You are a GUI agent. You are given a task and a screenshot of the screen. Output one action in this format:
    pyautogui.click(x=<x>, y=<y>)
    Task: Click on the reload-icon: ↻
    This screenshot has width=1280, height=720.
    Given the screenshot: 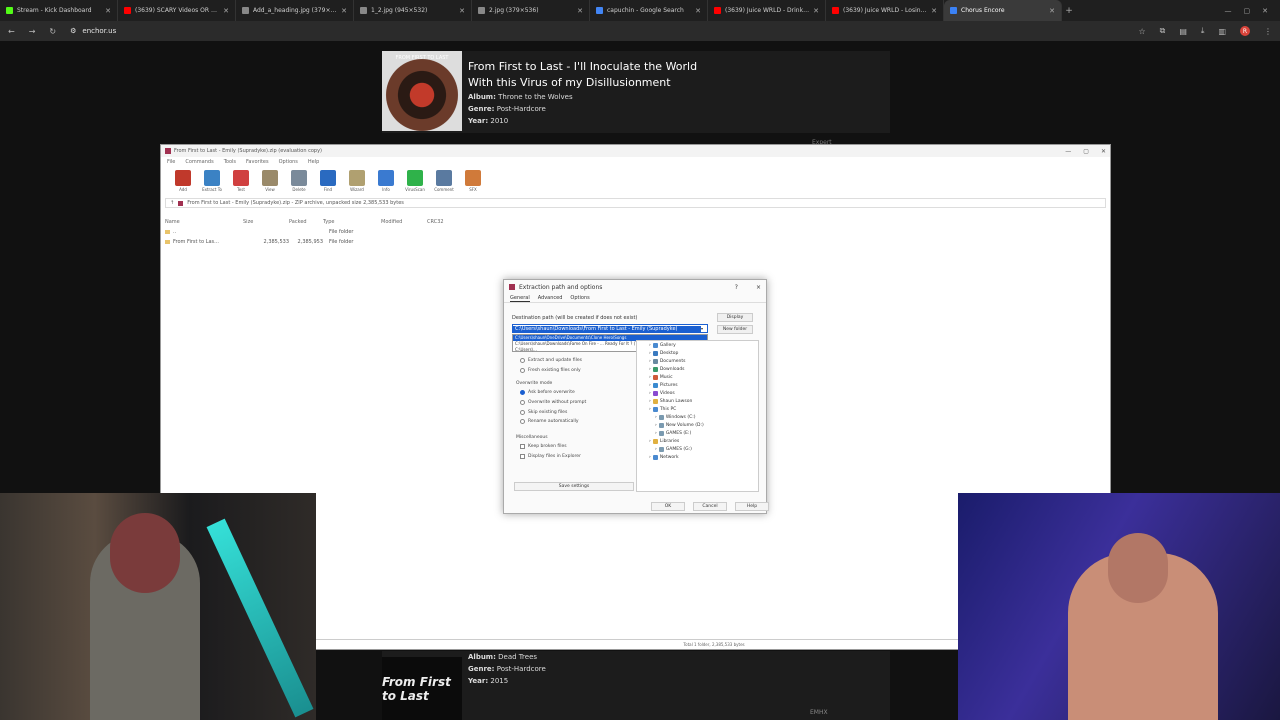 What is the action you would take?
    pyautogui.click(x=52, y=31)
    